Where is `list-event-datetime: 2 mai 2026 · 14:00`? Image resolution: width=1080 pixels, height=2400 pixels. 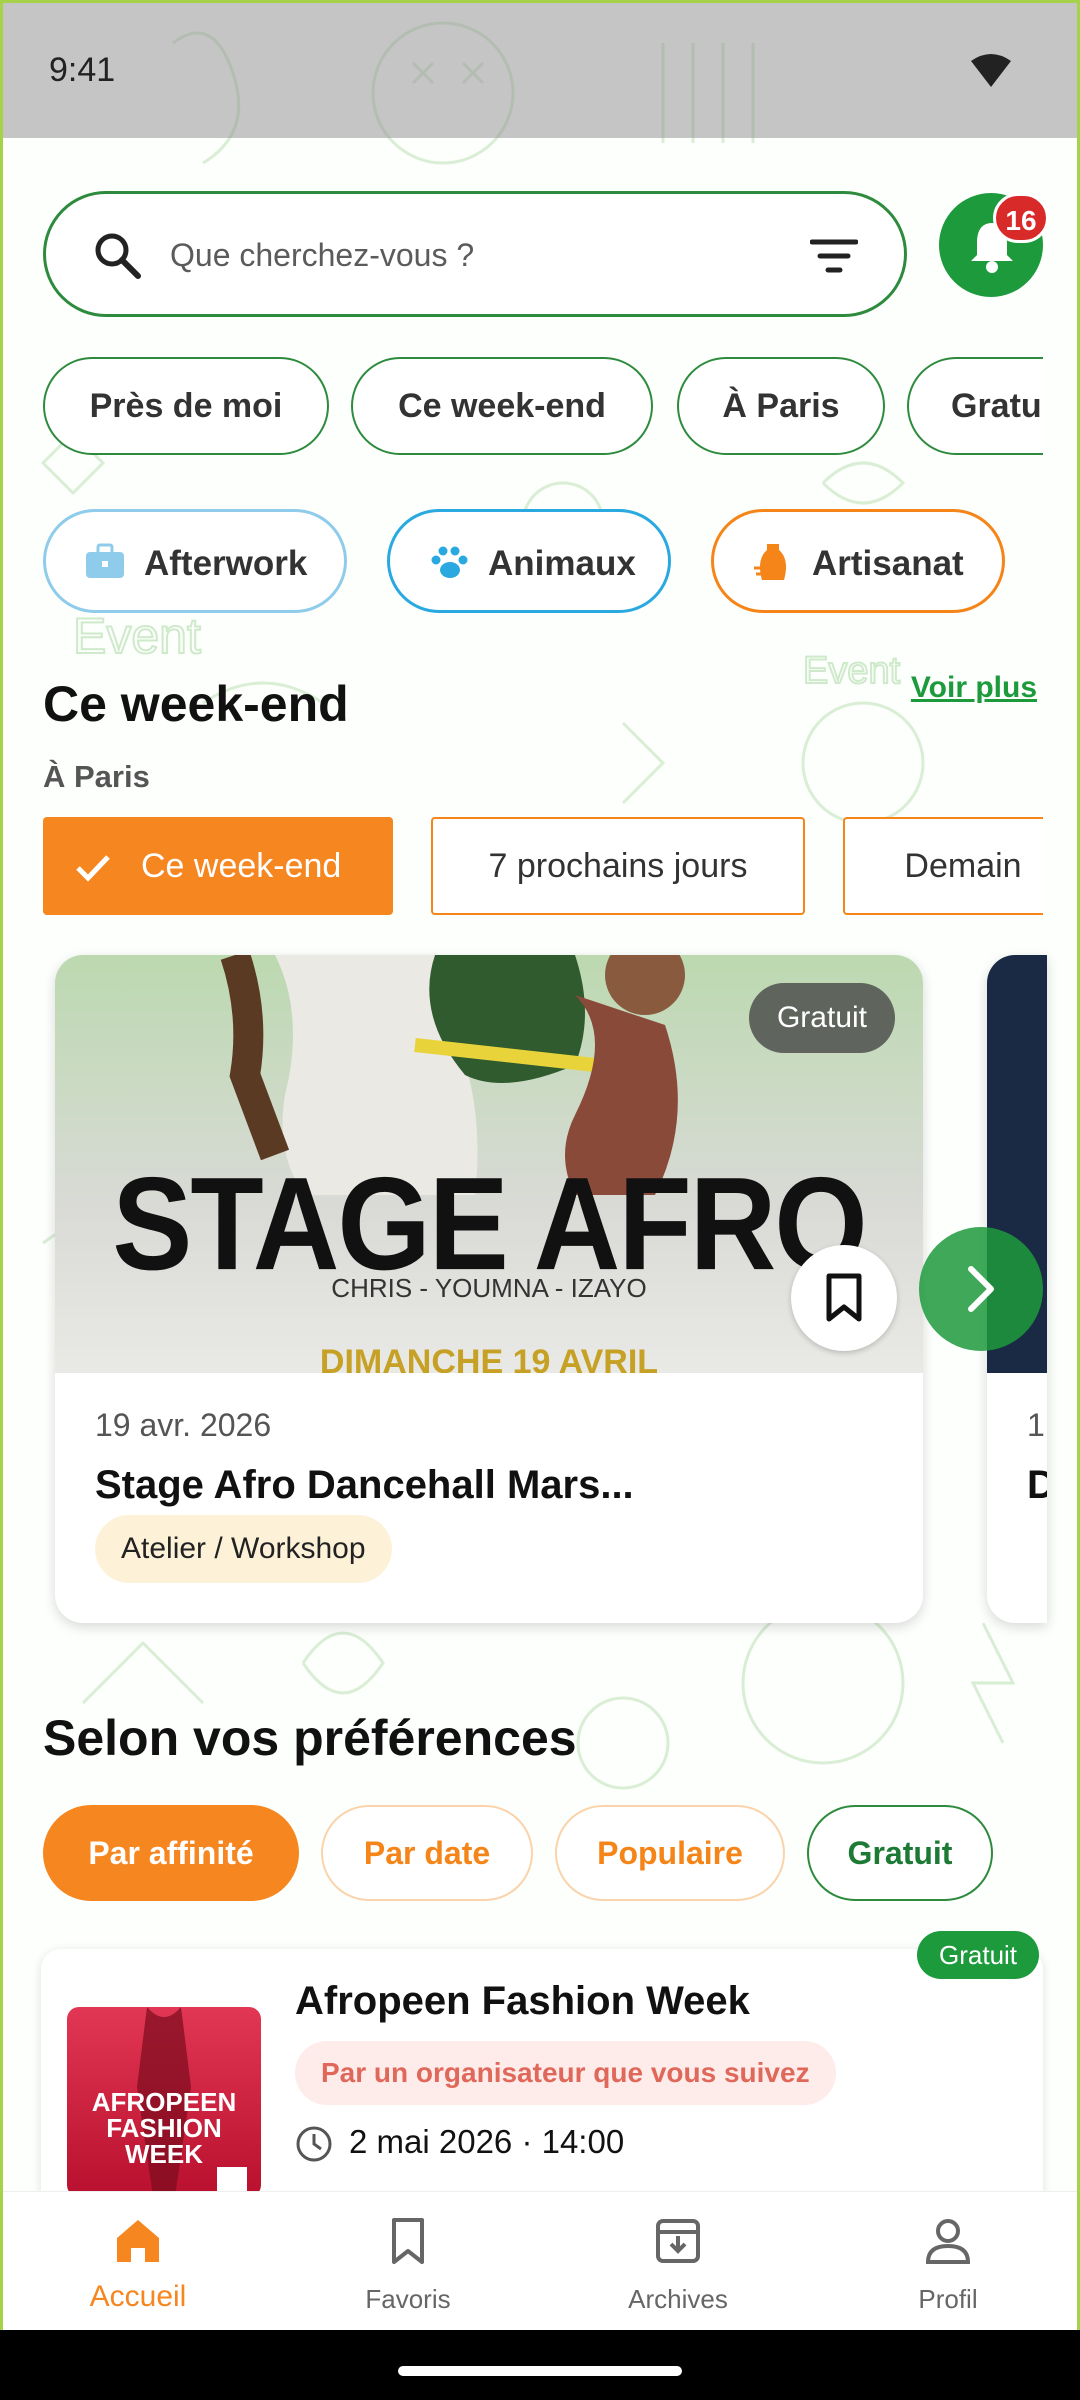
list-event-datetime: 2 mai 2026 · 14:00 is located at coordinates (487, 2141).